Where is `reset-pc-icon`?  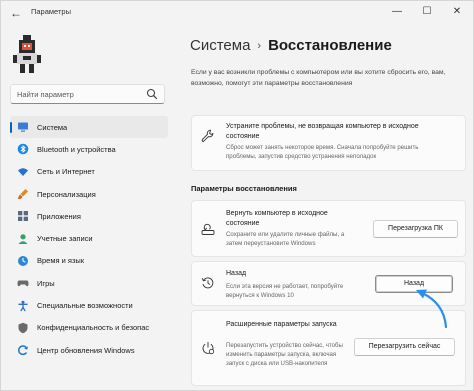
reset-pc-icon is located at coordinates (208, 229).